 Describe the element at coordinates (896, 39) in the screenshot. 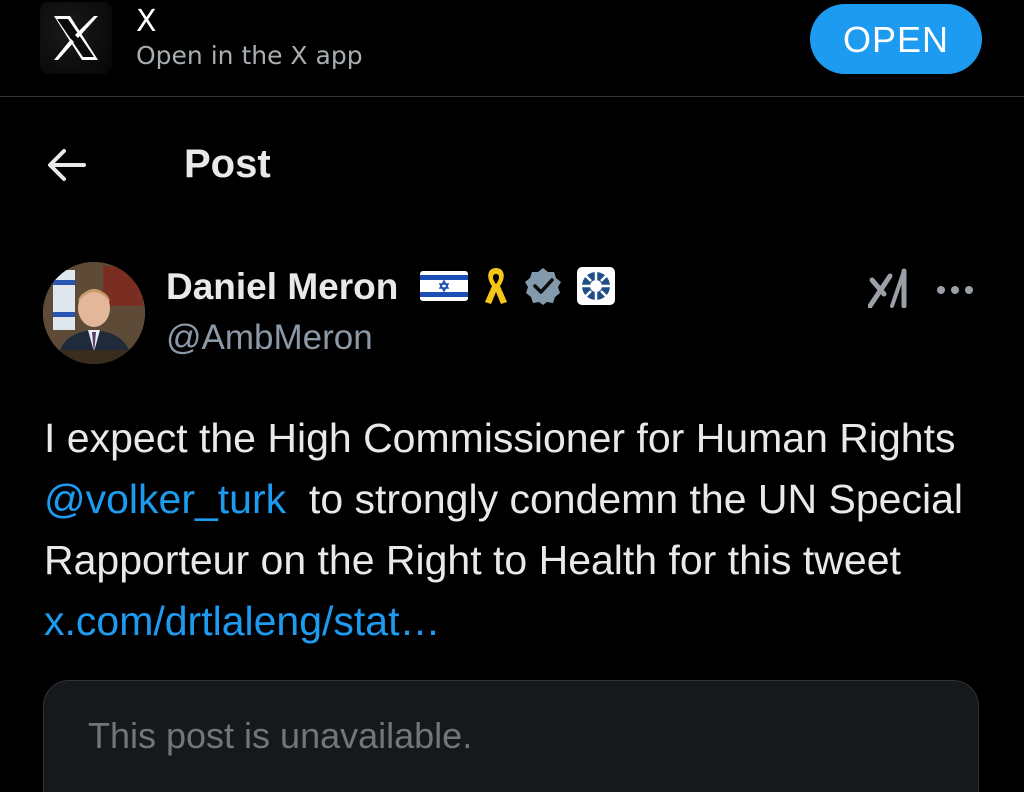

I see `open-app-button: OPEN` at that location.